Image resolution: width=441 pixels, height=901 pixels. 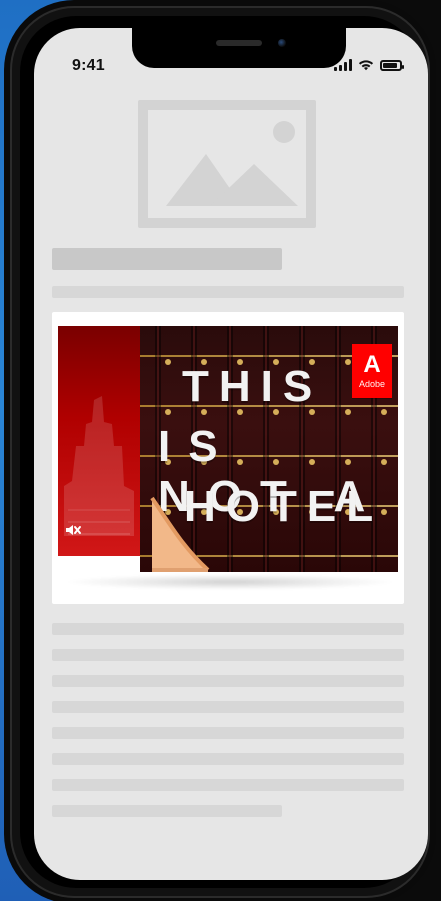 I want to click on status-icons, so click(x=369, y=65).